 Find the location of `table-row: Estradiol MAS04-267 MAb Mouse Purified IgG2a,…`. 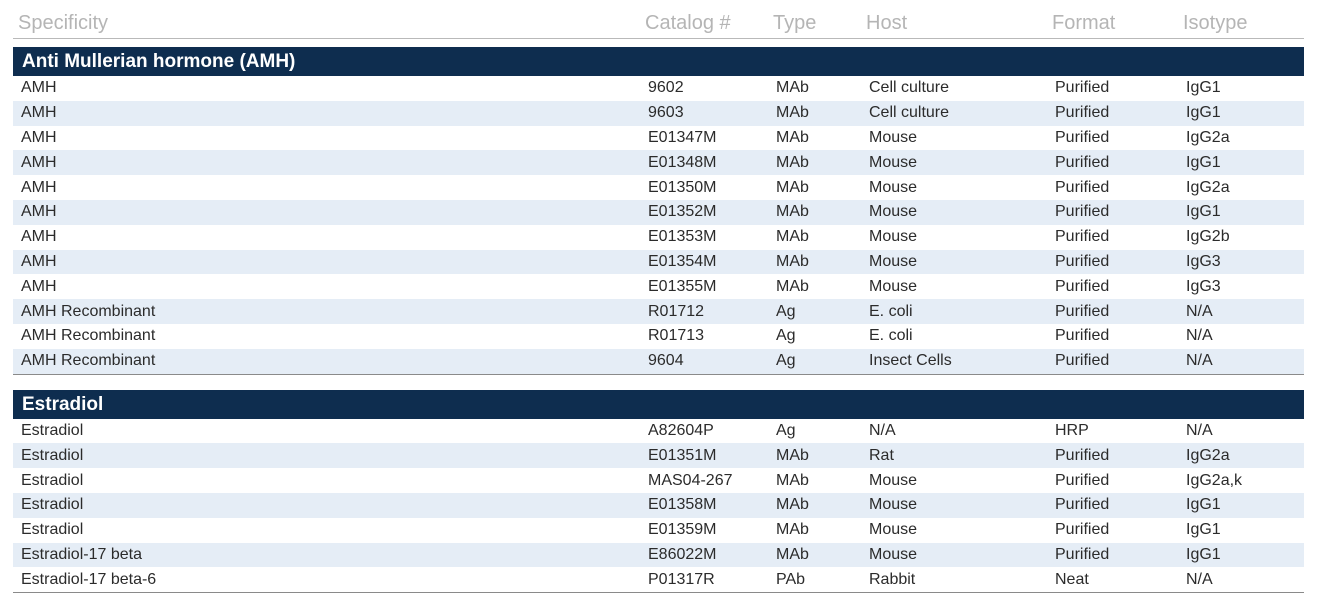

table-row: Estradiol MAS04-267 MAb Mouse Purified IgG2a,… is located at coordinates (658, 480).